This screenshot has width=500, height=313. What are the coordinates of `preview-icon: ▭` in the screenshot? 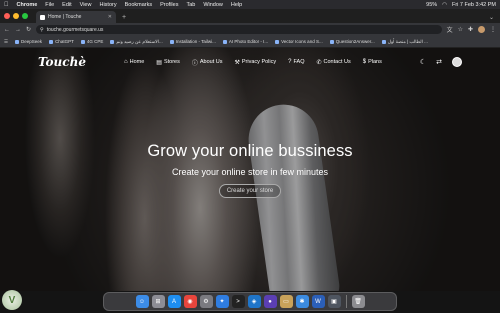 It's located at (286, 301).